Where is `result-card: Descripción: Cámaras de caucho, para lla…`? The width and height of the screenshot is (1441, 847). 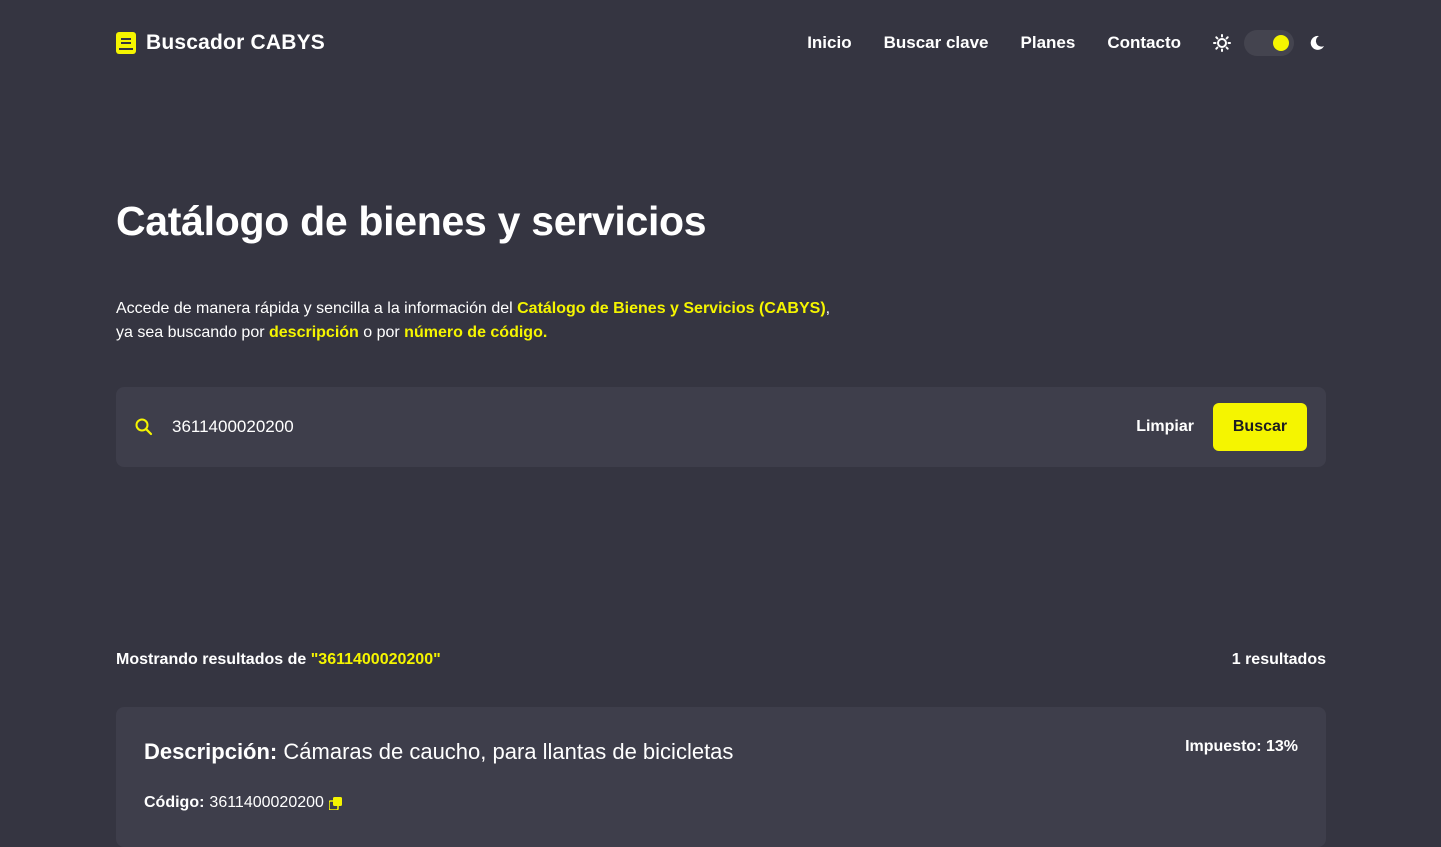 result-card: Descripción: Cámaras de caucho, para lla… is located at coordinates (721, 777).